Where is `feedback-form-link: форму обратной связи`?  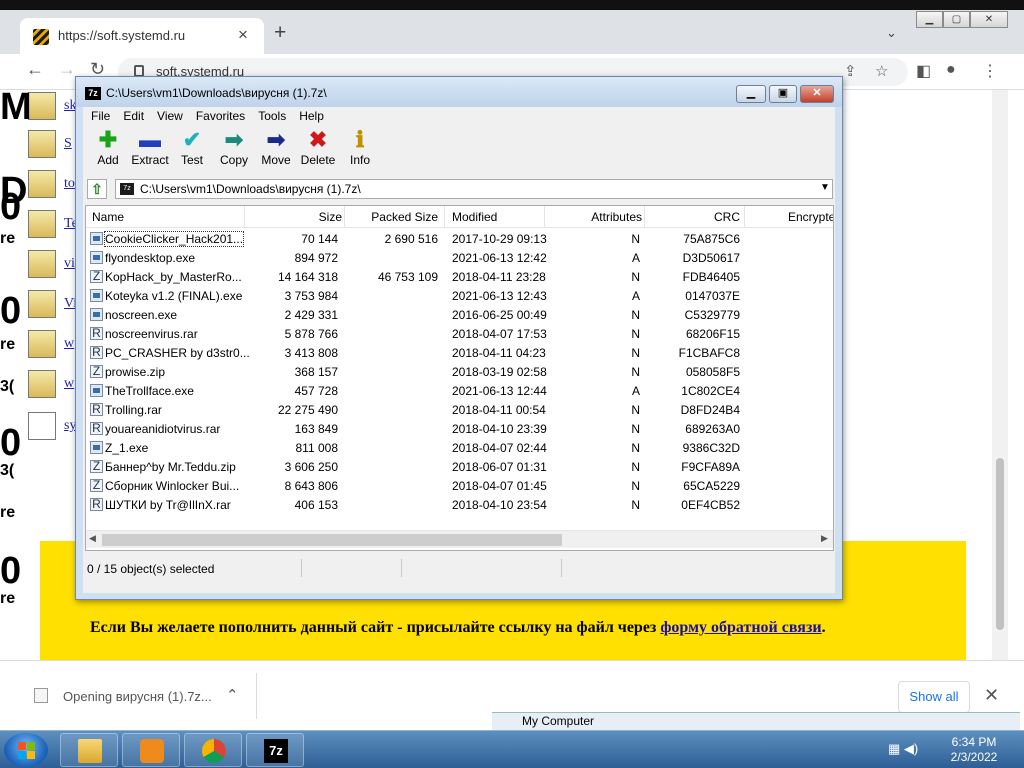
feedback-form-link: форму обратной связи is located at coordinates (740, 627).